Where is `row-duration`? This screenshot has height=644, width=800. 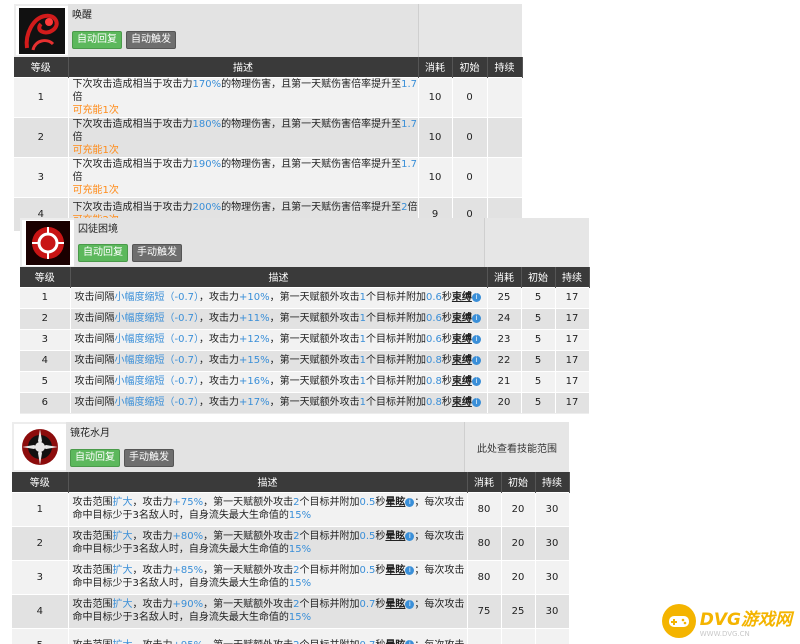
row-duration is located at coordinates (505, 136).